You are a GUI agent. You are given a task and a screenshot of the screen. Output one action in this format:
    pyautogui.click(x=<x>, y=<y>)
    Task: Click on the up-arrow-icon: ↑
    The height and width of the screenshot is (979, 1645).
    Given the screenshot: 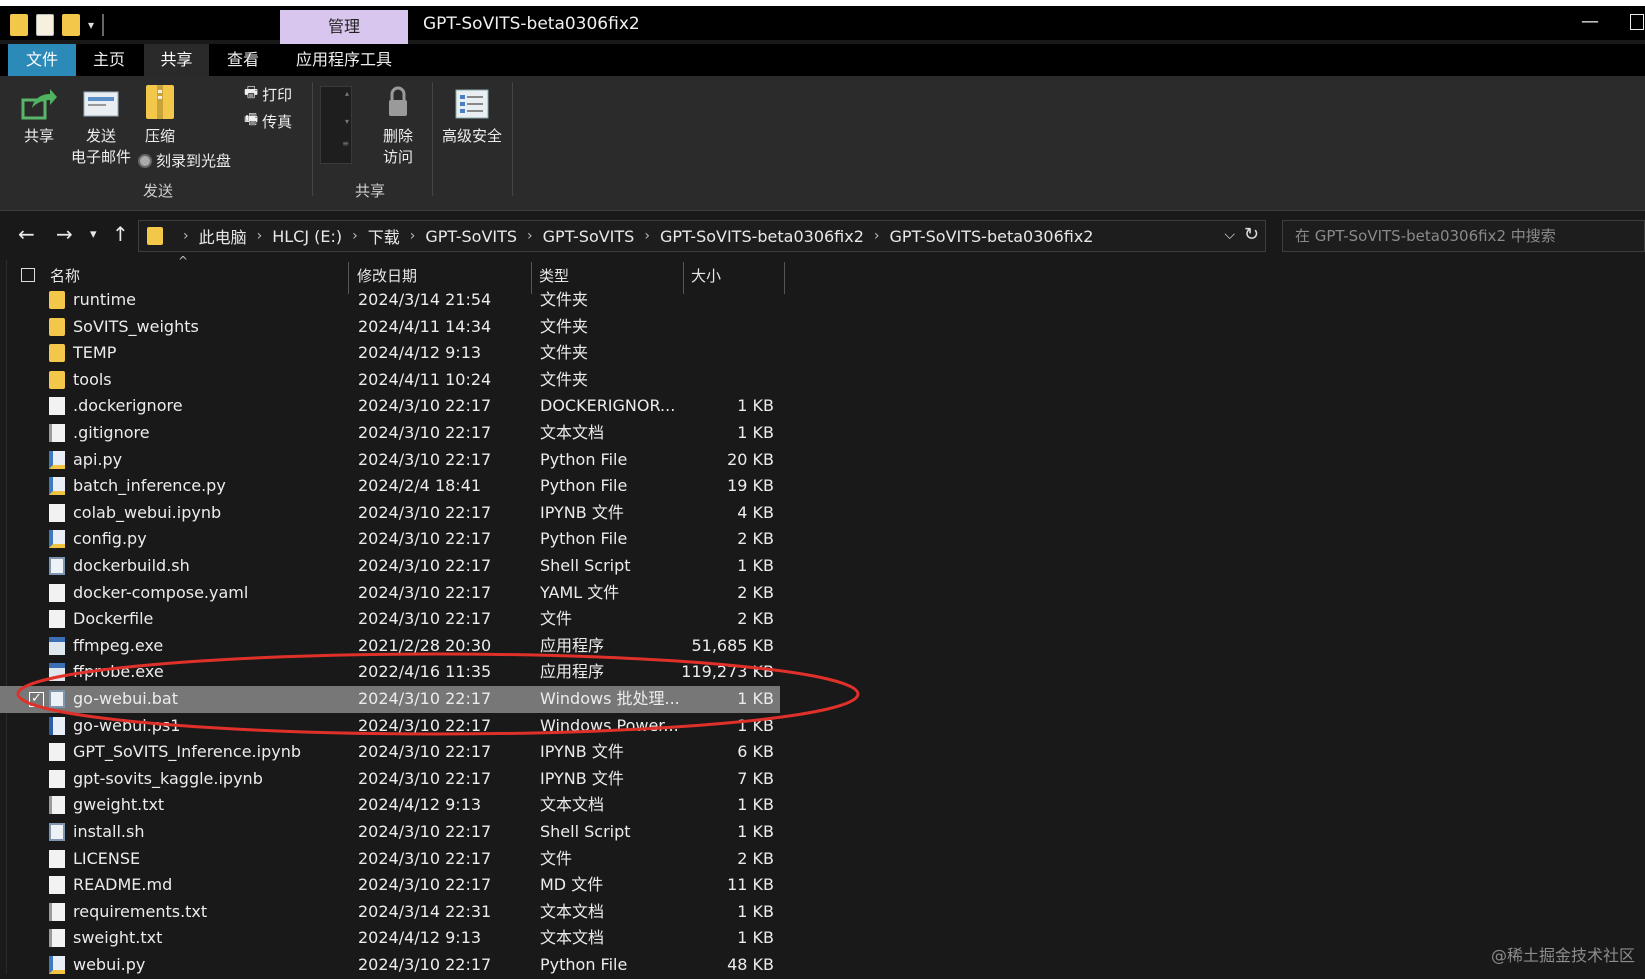 What is the action you would take?
    pyautogui.click(x=120, y=234)
    